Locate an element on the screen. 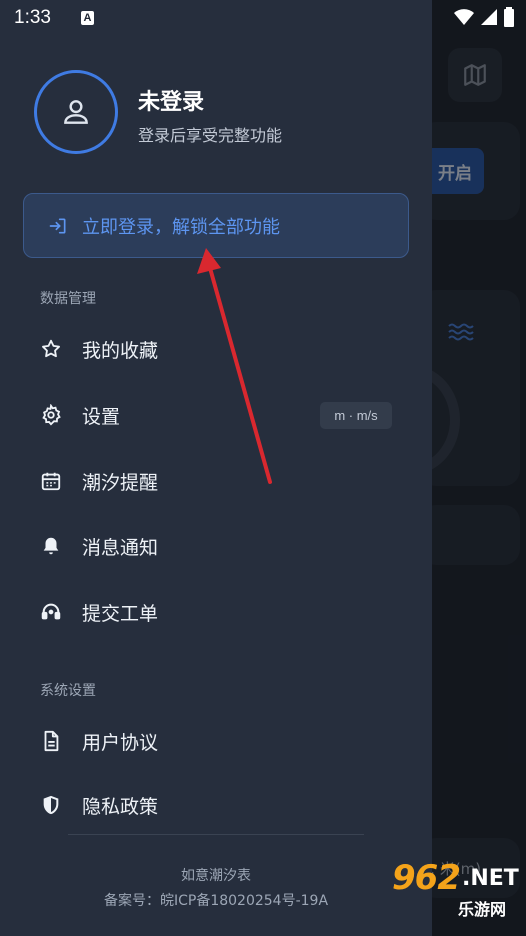 Image resolution: width=526 pixels, height=936 pixels. divider is located at coordinates (216, 834).